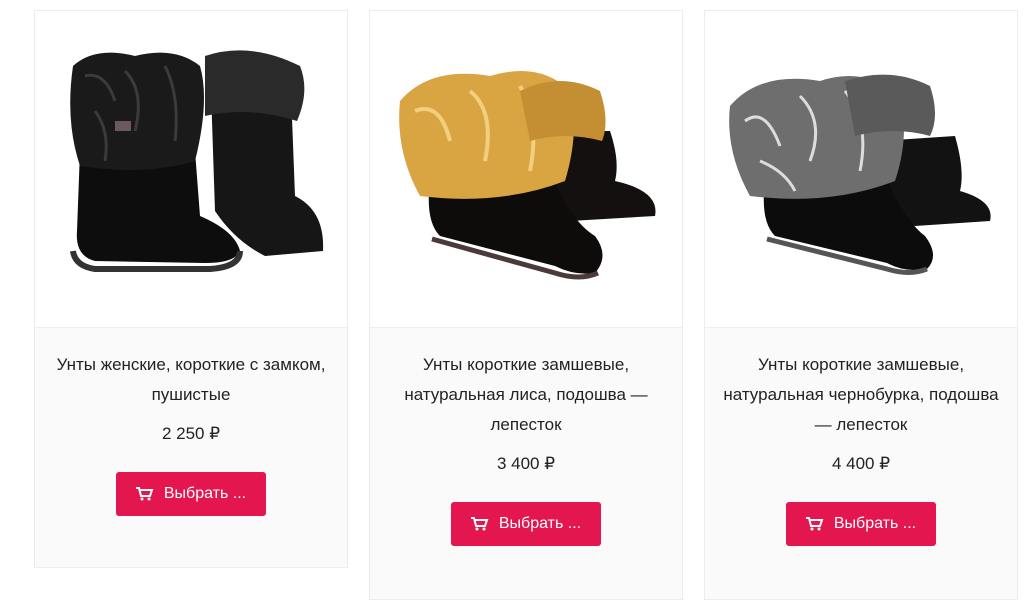 This screenshot has height=600, width=1036. Describe the element at coordinates (861, 463) in the screenshot. I see `product-price: 4 400 ₽` at that location.